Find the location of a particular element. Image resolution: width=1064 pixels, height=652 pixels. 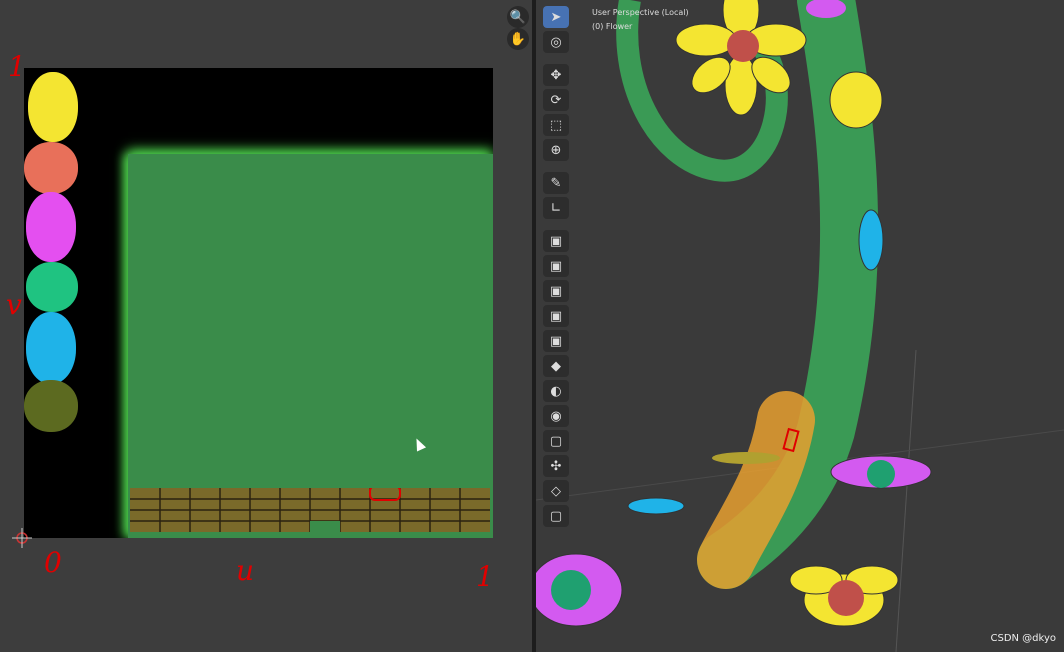

uv-mesh-grid is located at coordinates (310, 510).